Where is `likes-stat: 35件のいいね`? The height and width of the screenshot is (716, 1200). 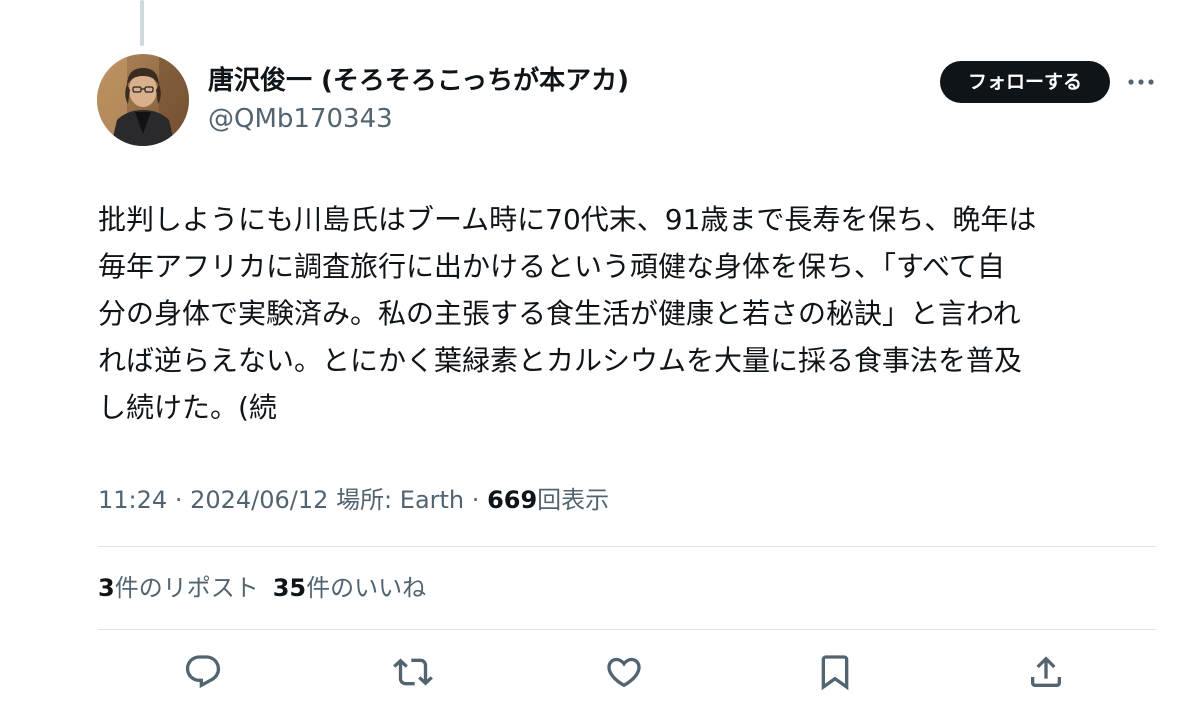
likes-stat: 35件のいいね is located at coordinates (349, 588).